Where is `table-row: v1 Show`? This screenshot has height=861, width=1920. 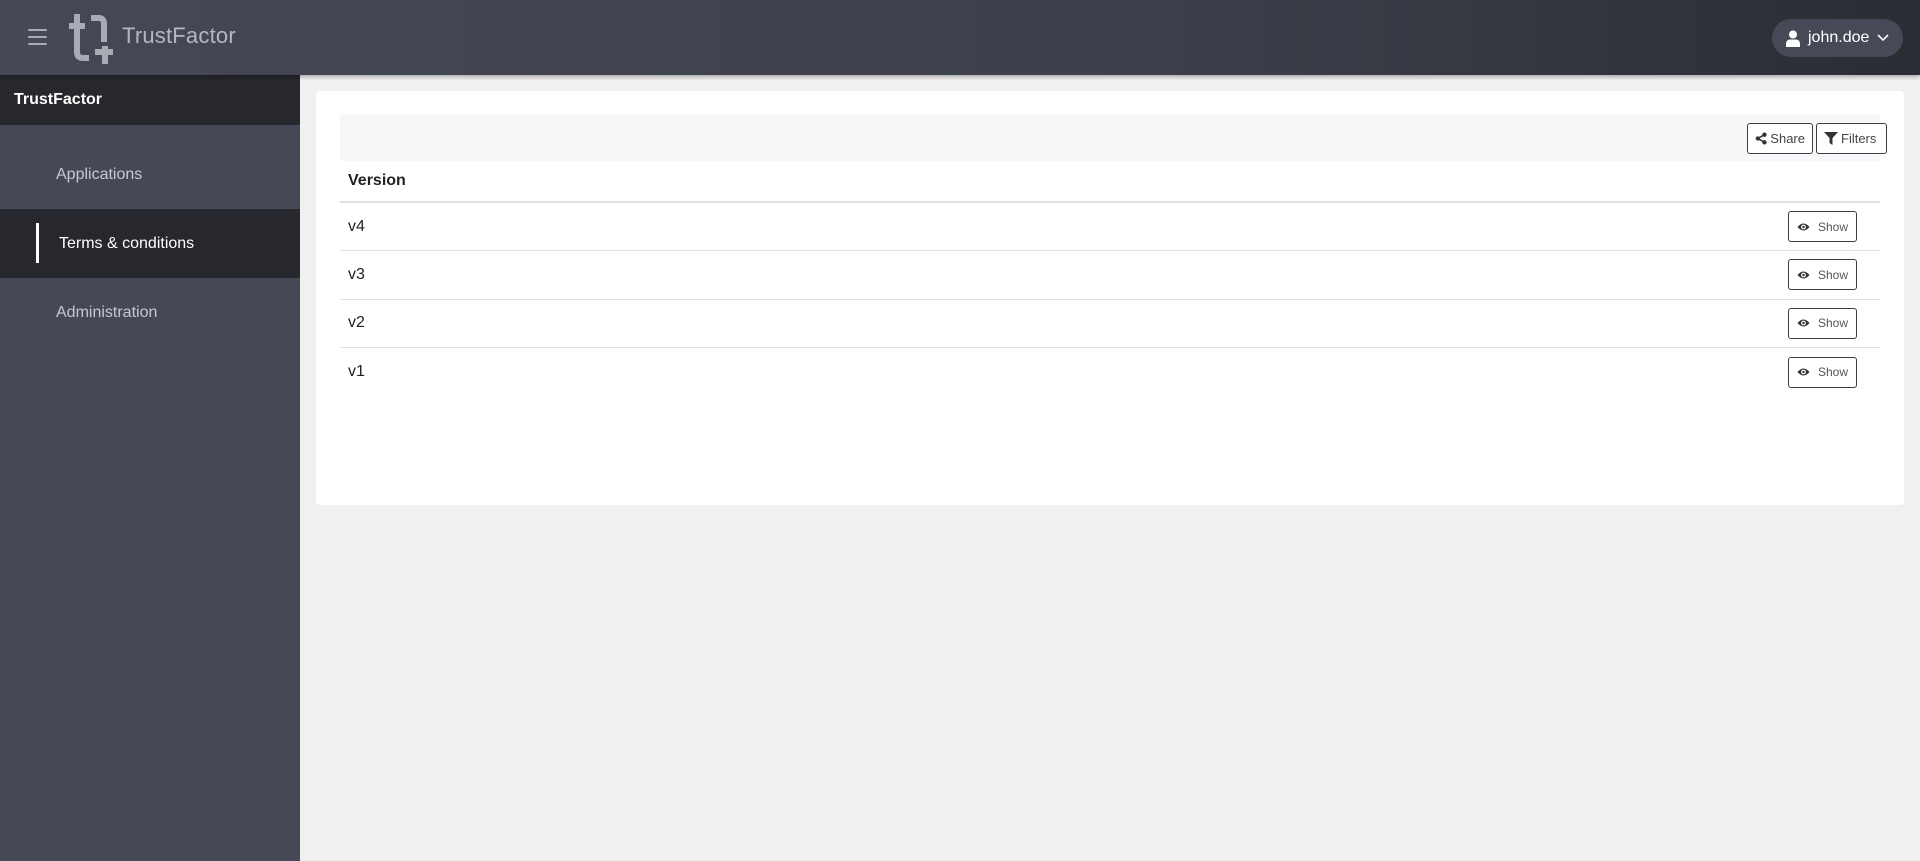 table-row: v1 Show is located at coordinates (1110, 372).